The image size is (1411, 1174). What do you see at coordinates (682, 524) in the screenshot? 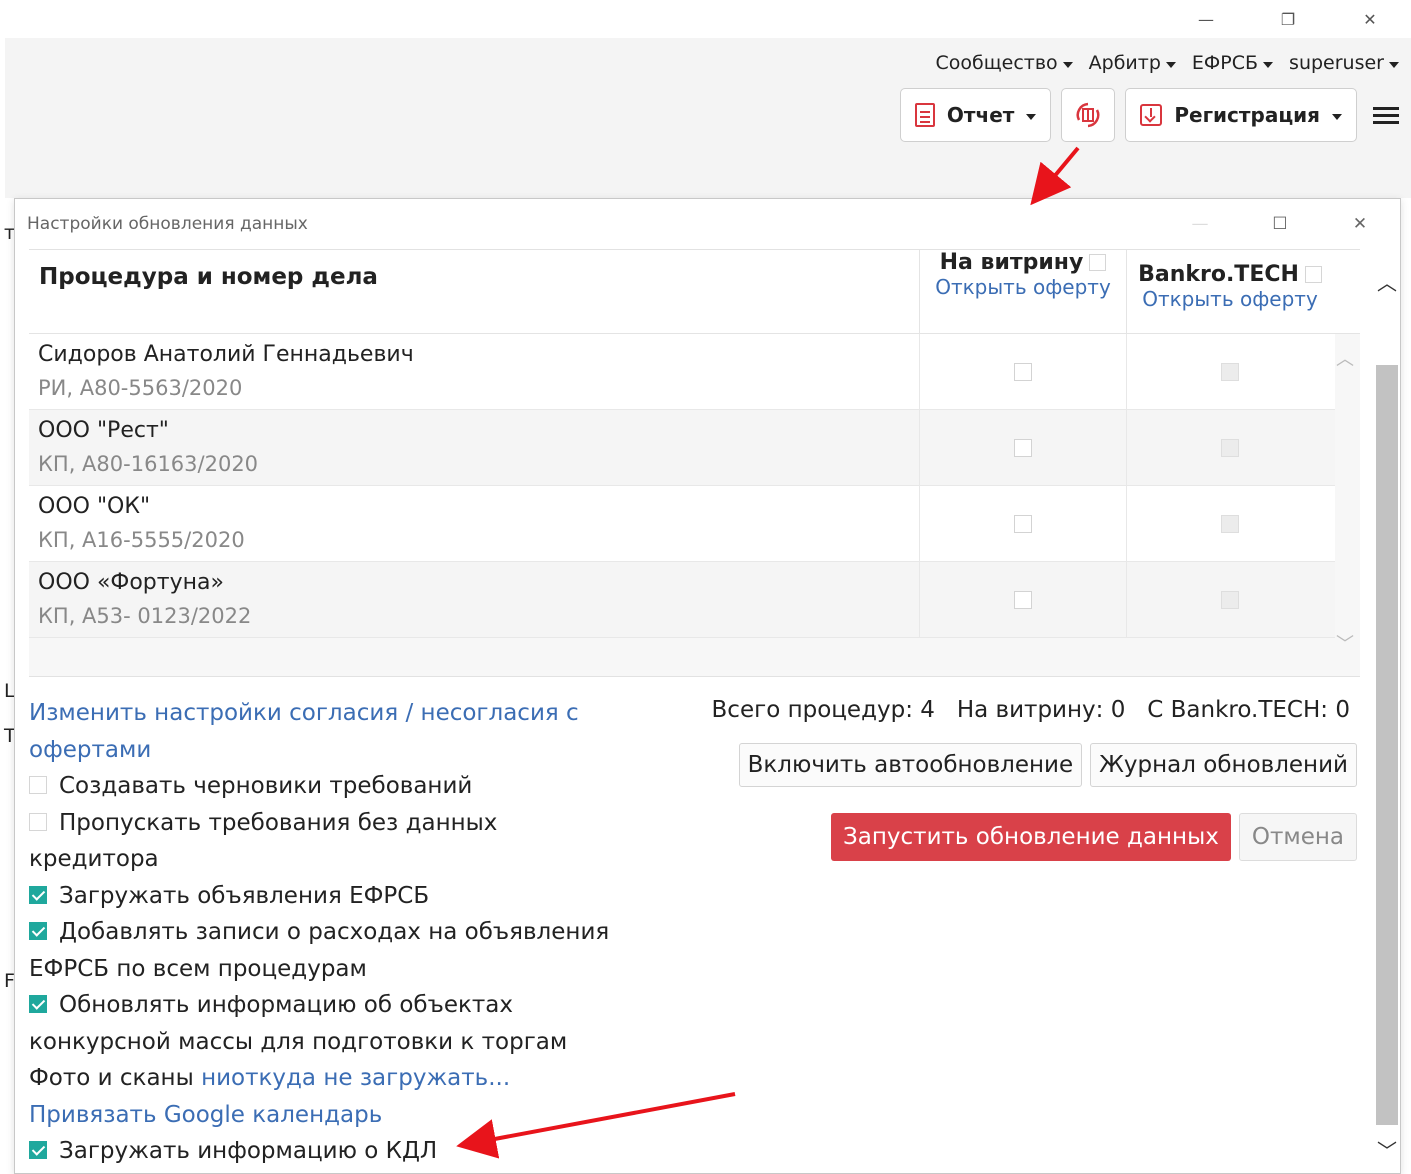
I see `table-row: ООО "ОК" КП, А16-5555/2020` at bounding box center [682, 524].